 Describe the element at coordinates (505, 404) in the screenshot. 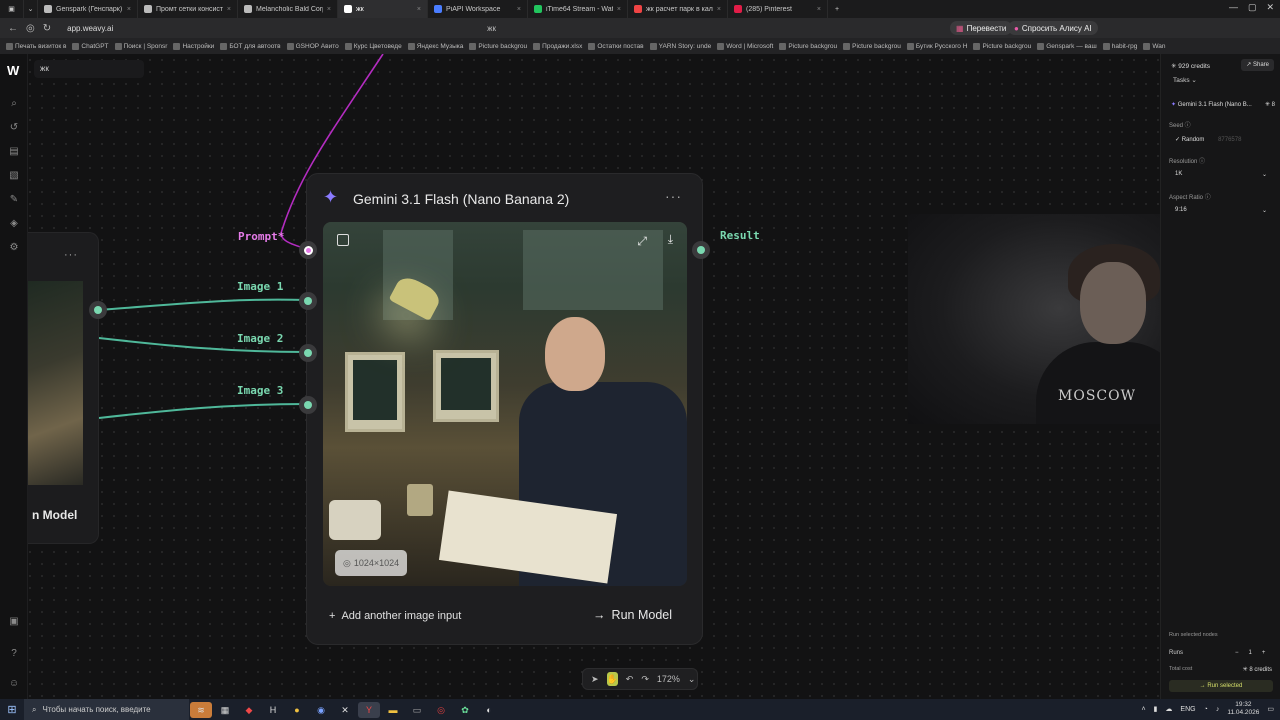

I see `generated-image: ⤢ ⤓ ◎ 1024×1024` at that location.